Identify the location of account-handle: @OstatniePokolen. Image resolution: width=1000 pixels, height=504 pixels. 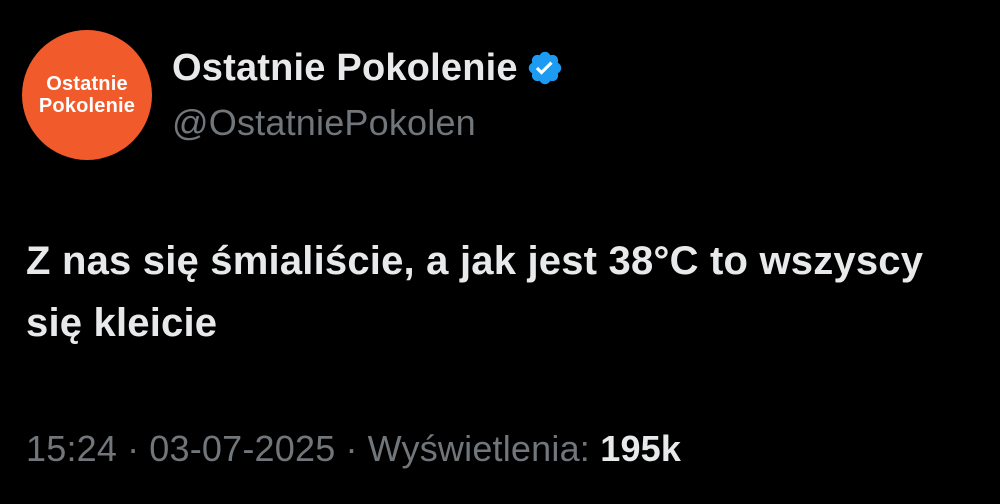
(368, 123).